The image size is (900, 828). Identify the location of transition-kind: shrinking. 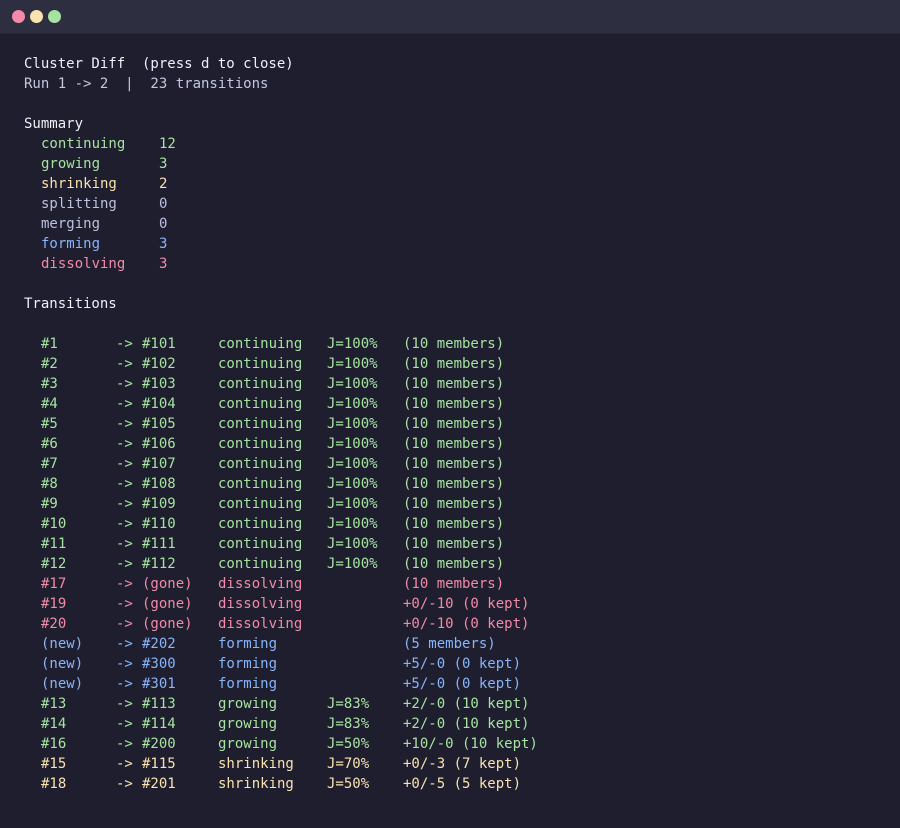
(256, 764).